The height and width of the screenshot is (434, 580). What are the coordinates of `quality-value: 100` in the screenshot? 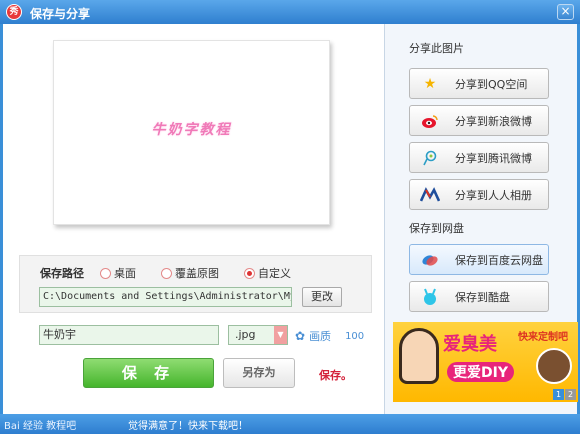 It's located at (355, 336).